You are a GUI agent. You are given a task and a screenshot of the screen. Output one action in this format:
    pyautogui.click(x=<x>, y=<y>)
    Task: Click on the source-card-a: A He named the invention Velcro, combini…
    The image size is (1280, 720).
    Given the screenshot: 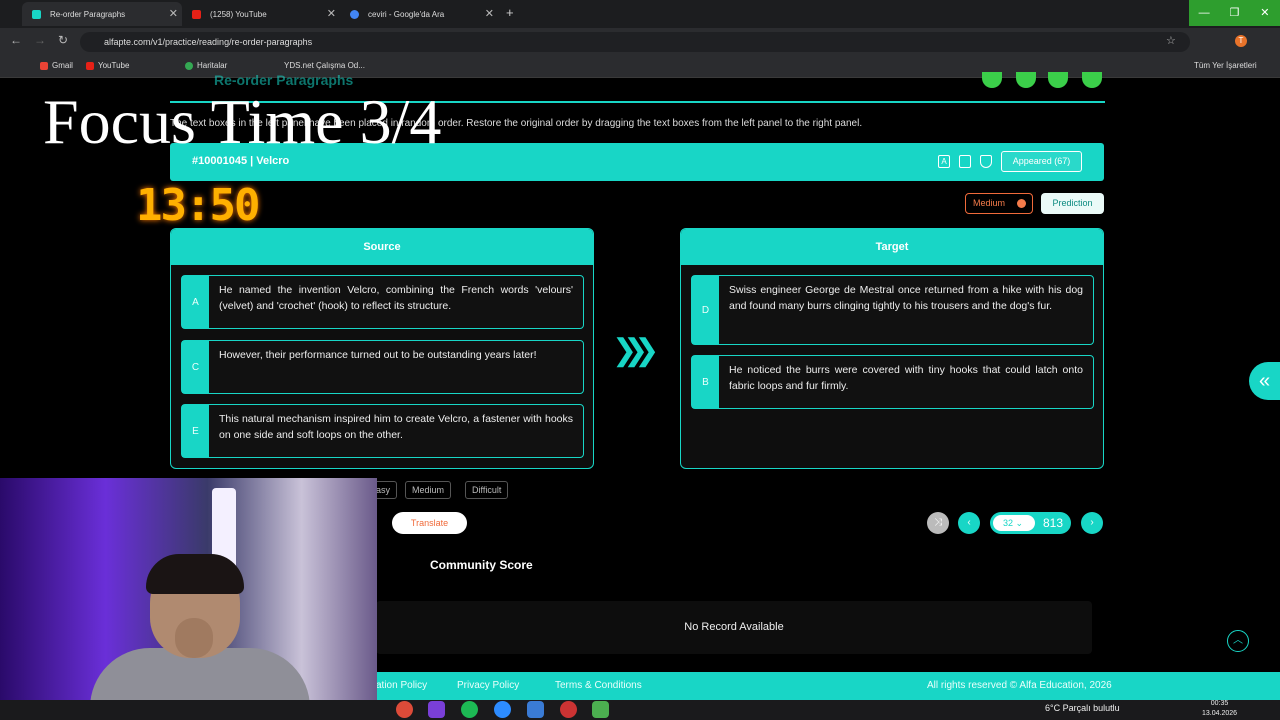 What is the action you would take?
    pyautogui.click(x=382, y=302)
    